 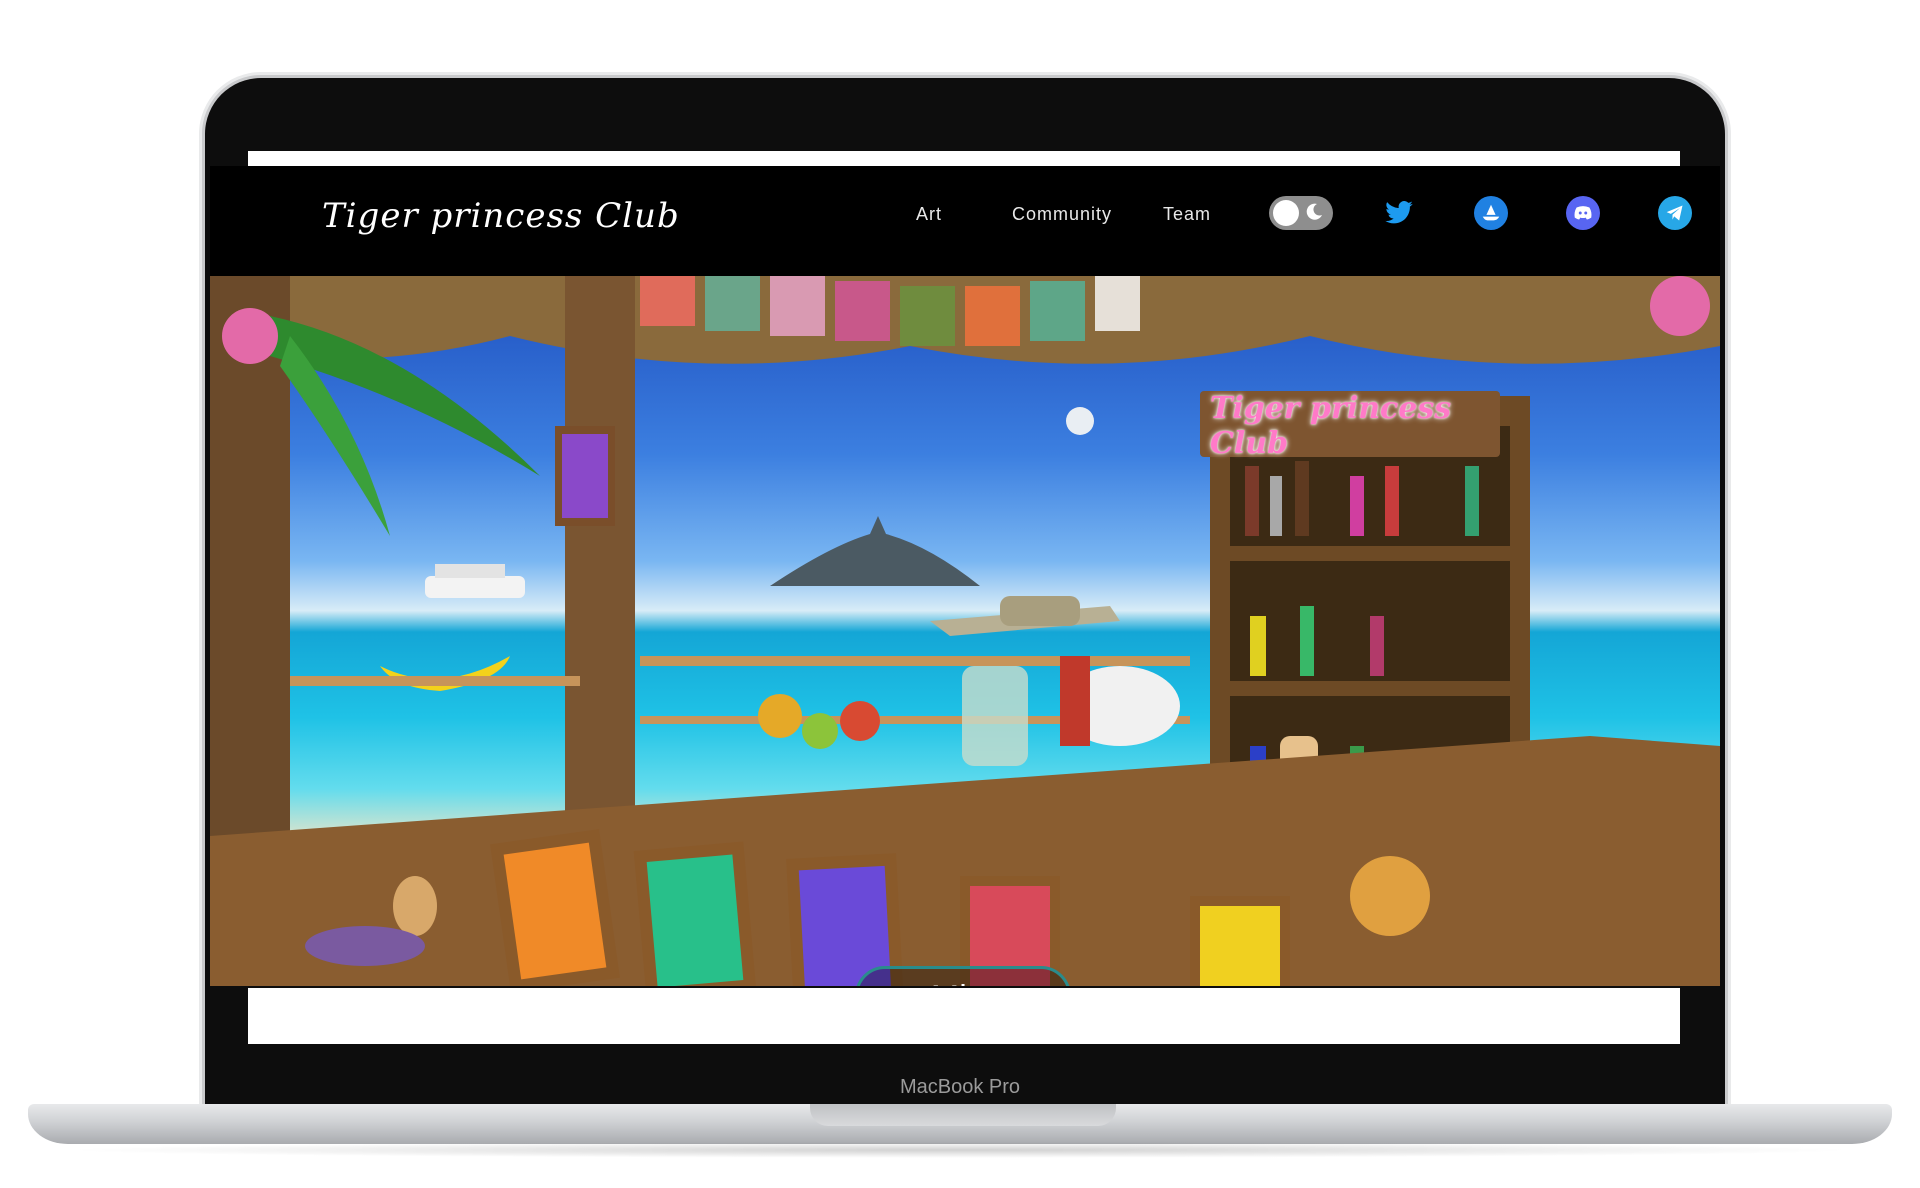 What do you see at coordinates (929, 214) in the screenshot?
I see `nav-link-art: Art` at bounding box center [929, 214].